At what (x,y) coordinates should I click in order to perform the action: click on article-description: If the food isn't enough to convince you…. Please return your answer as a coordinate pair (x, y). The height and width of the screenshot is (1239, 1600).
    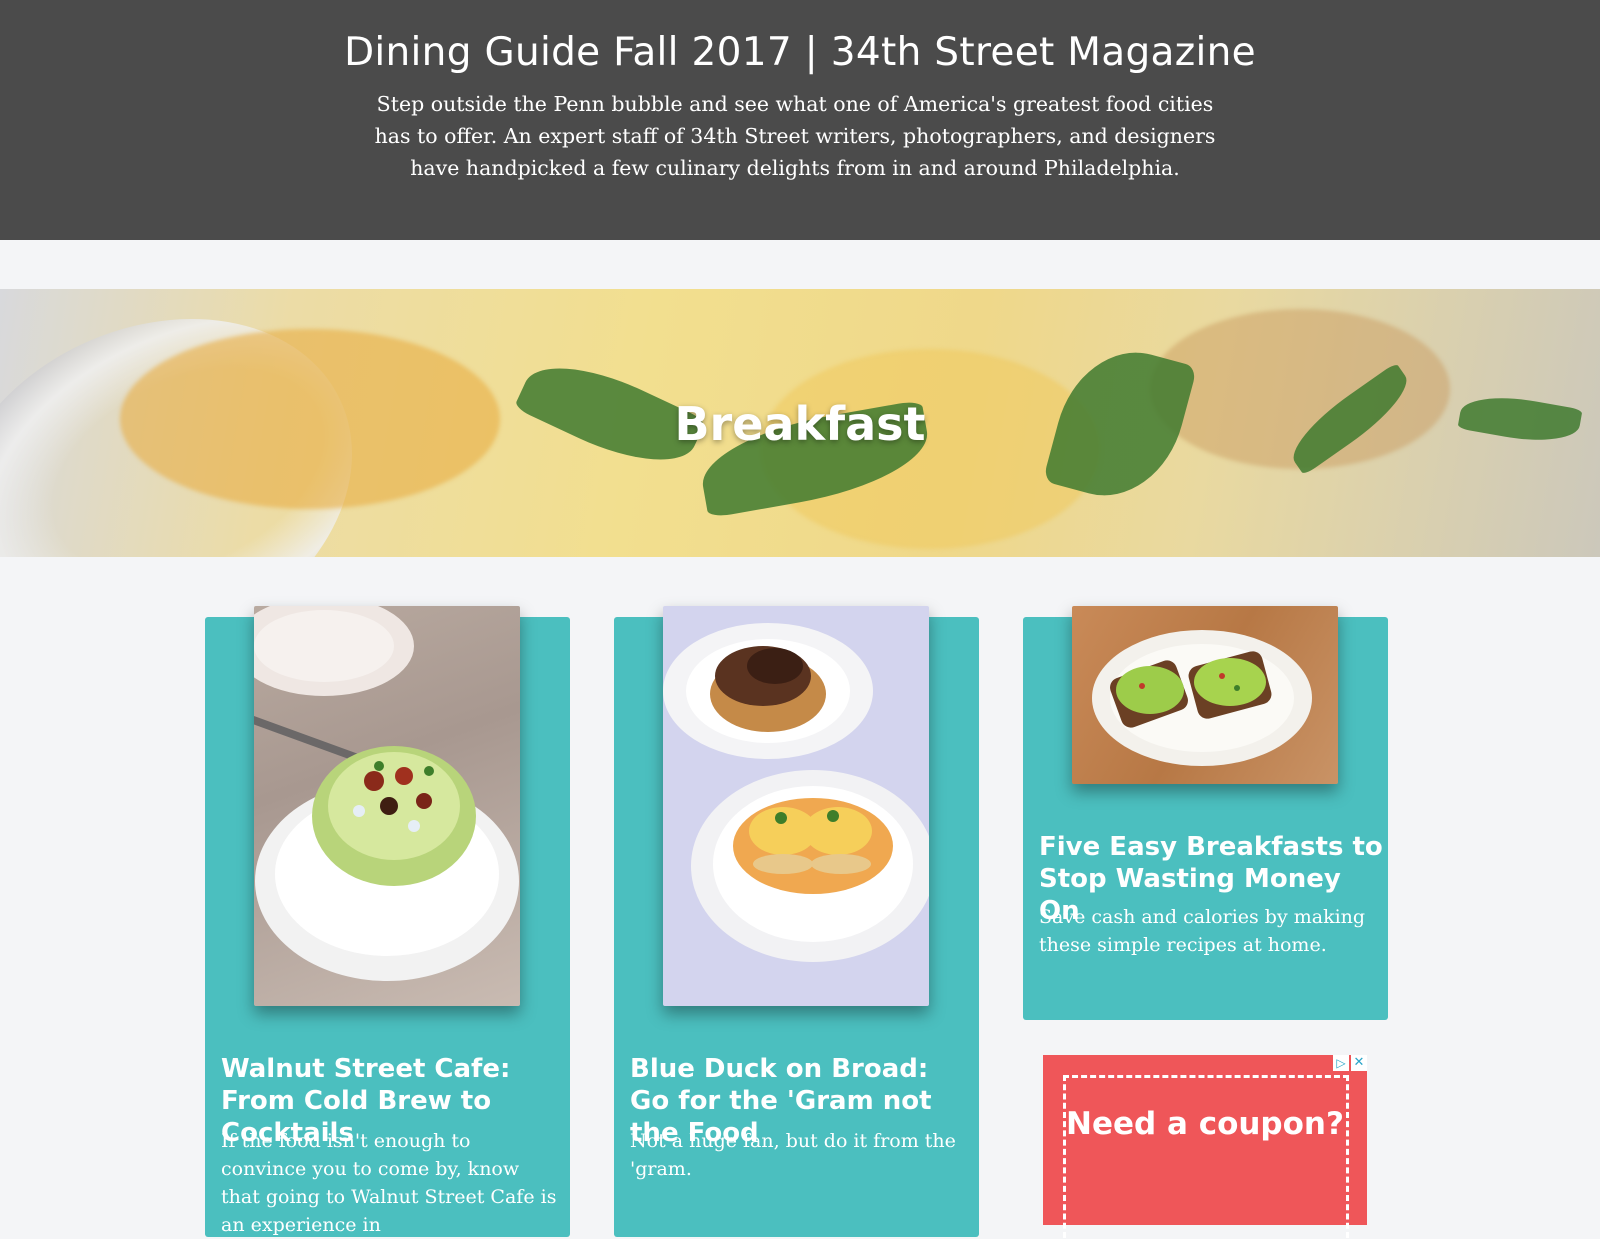
    Looking at the image, I should click on (389, 1183).